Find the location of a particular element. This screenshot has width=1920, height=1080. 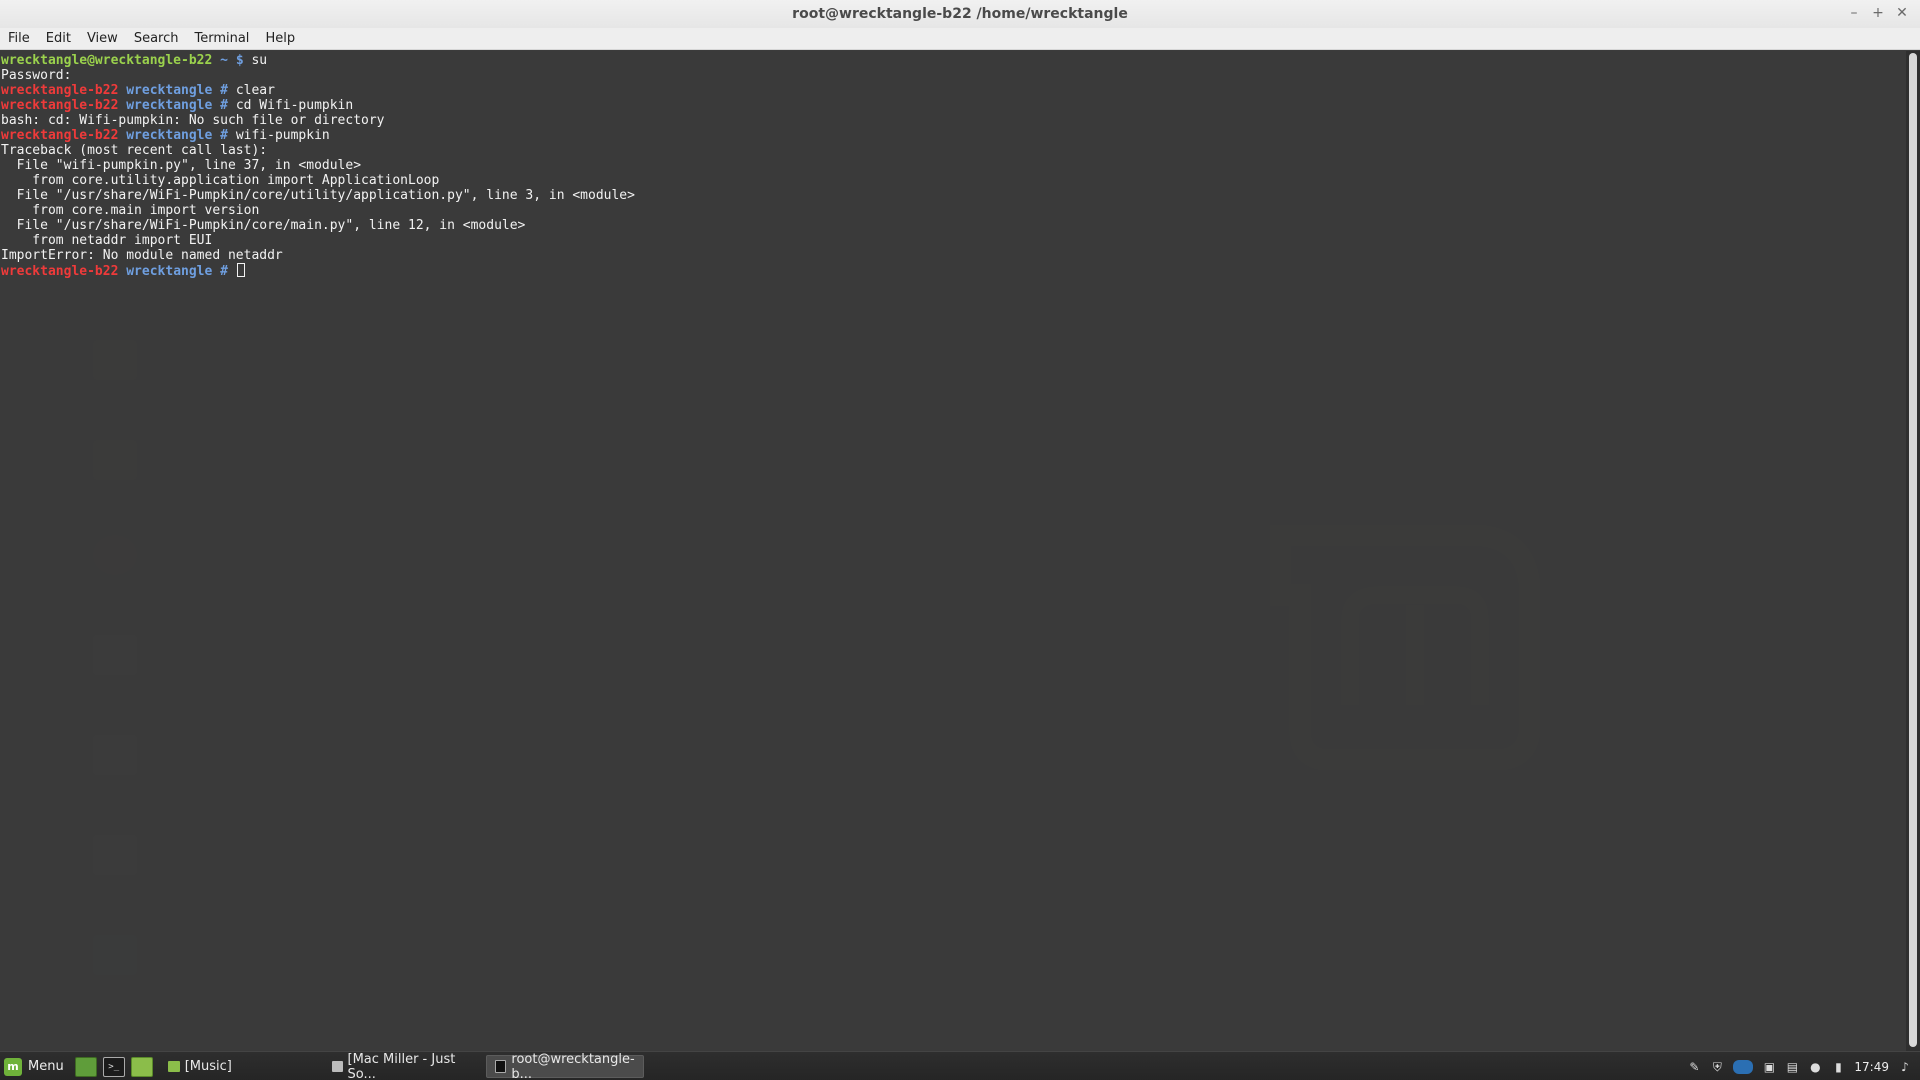

prompt-symbol: $ is located at coordinates (239, 60).